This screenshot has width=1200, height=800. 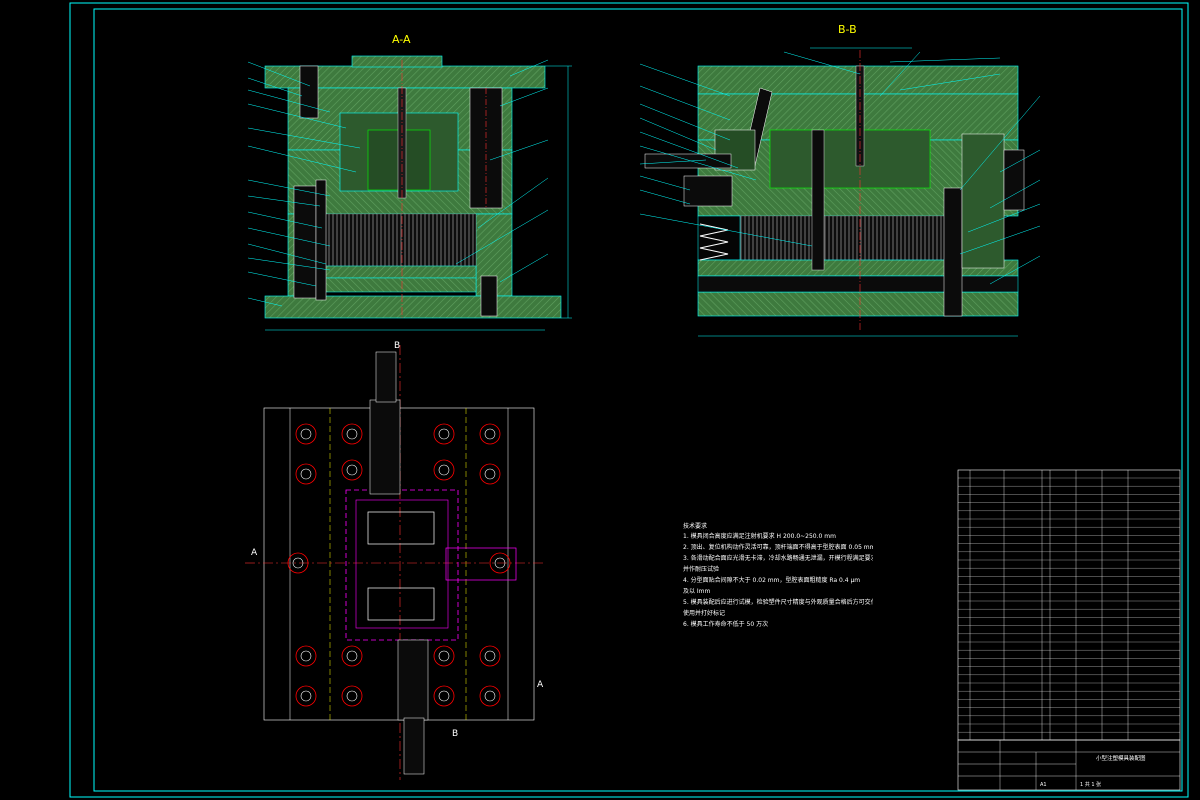 I want to click on bb-guide-bush, so click(x=953, y=252).